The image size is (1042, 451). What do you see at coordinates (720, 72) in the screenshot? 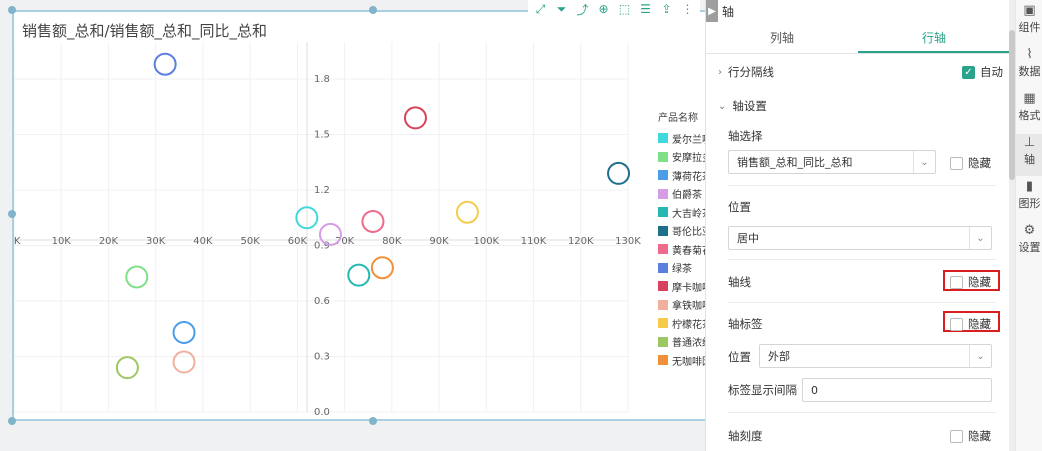
I see `chevron-right-icon: ›` at bounding box center [720, 72].